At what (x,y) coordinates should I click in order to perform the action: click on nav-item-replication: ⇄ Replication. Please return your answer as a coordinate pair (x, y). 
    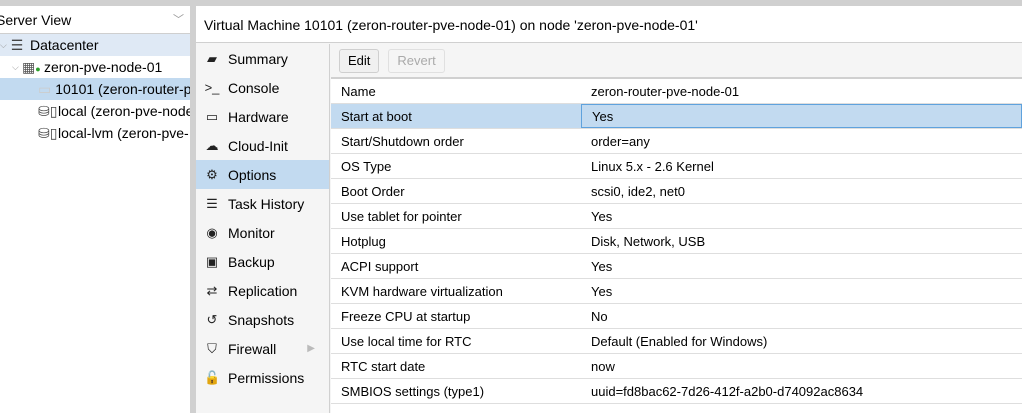
    Looking at the image, I should click on (262, 290).